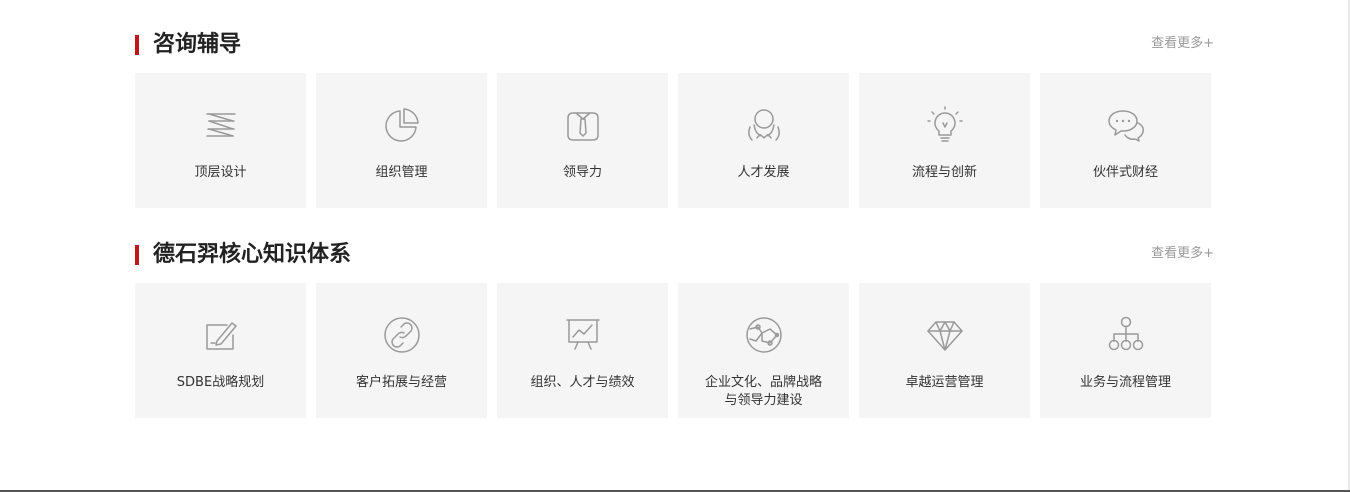  What do you see at coordinates (1126, 125) in the screenshot?
I see `chat-bubbles-icon` at bounding box center [1126, 125].